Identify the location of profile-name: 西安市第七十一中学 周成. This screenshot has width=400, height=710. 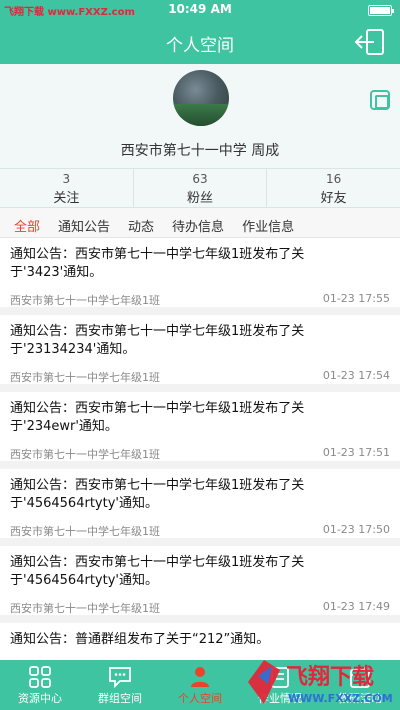
(200, 151).